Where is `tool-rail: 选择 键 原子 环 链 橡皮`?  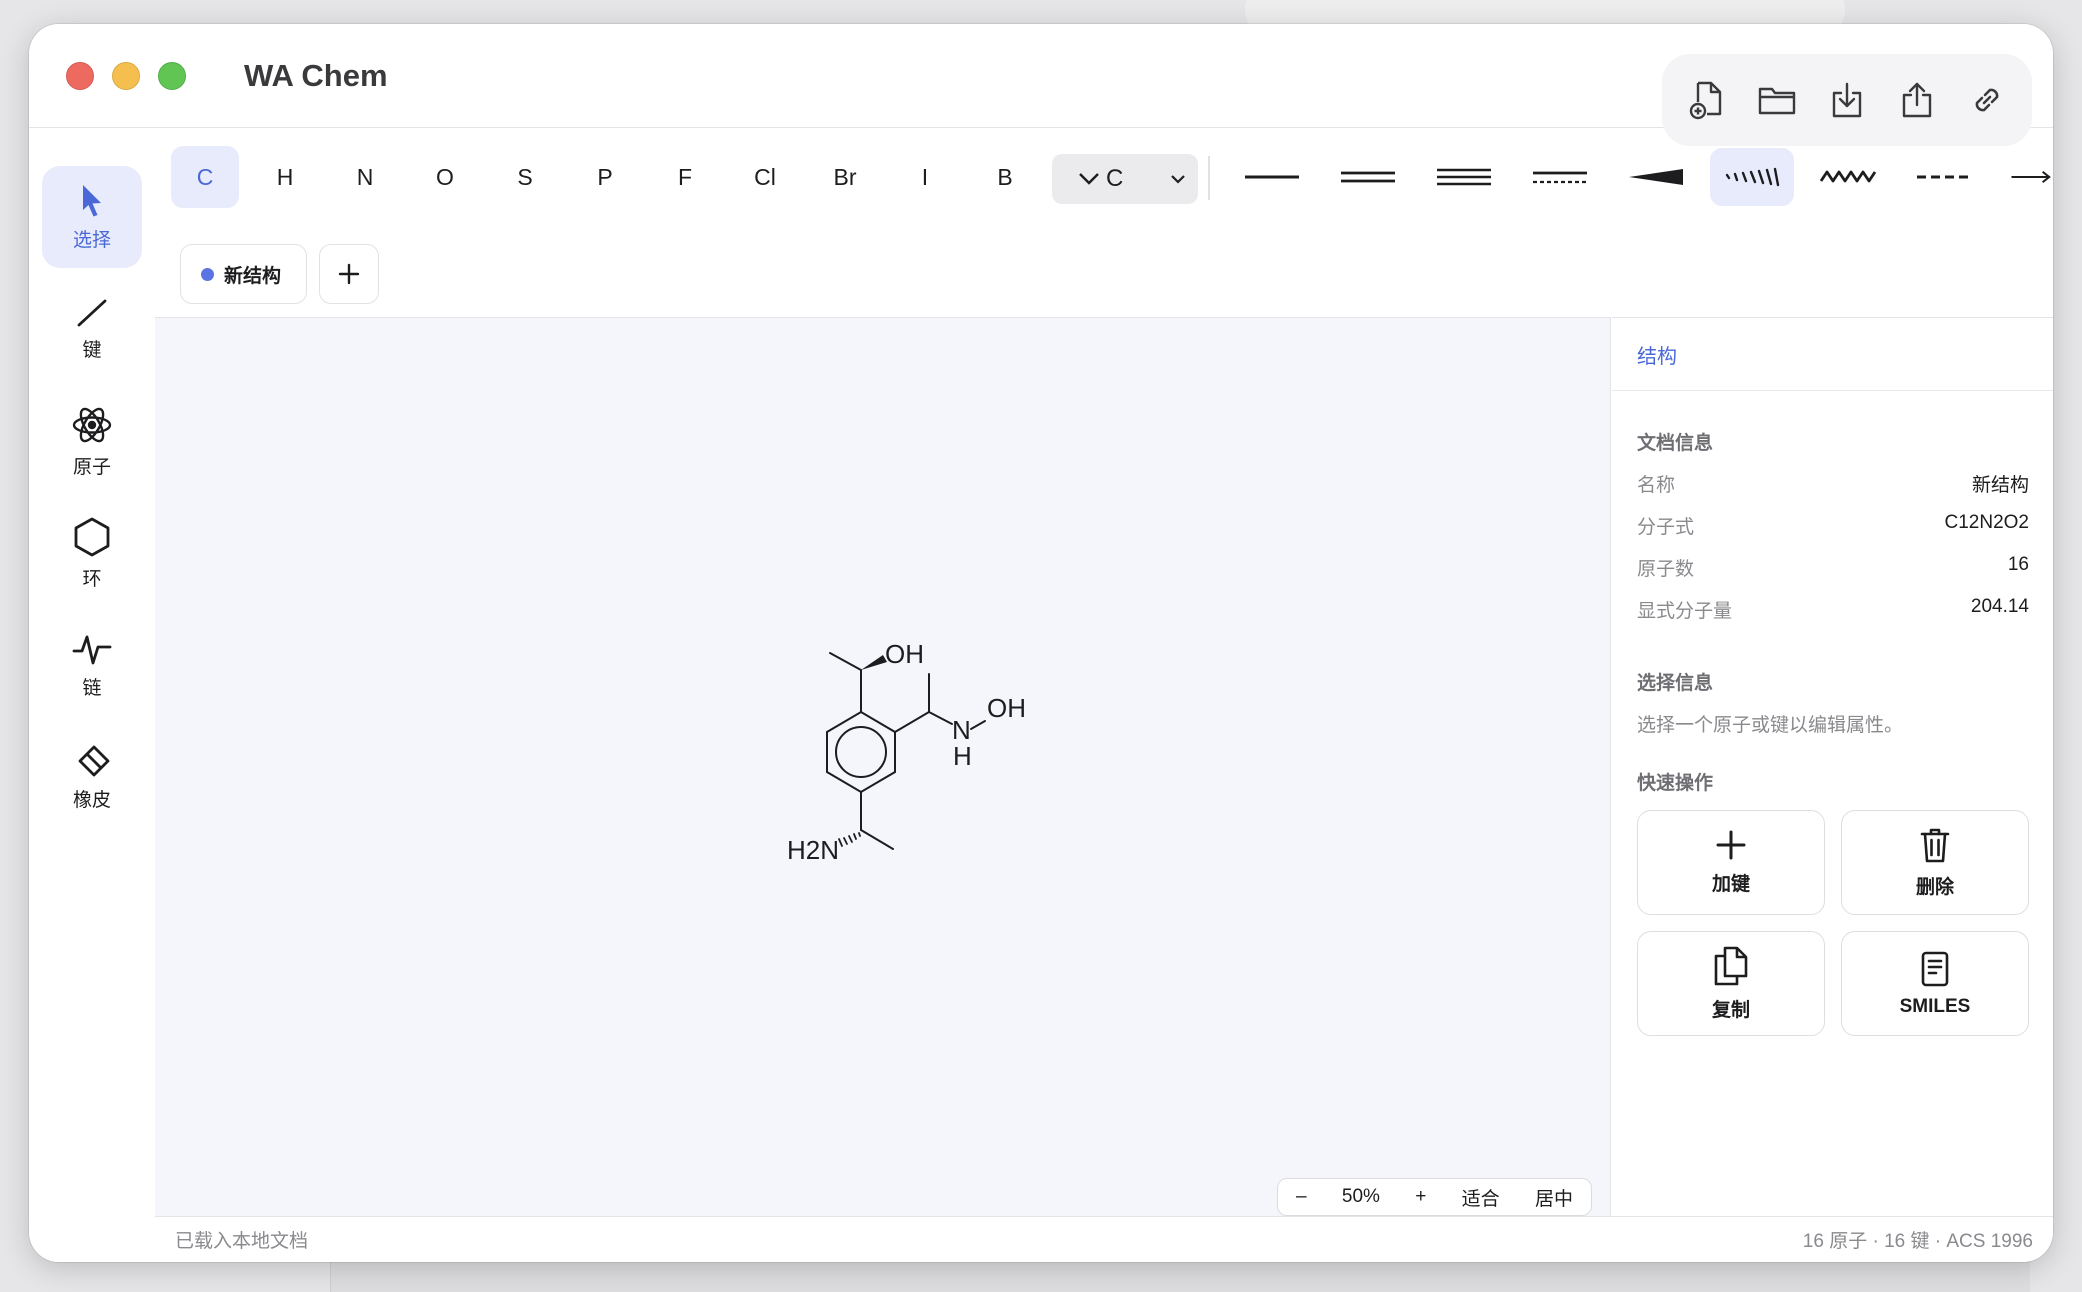
tool-rail: 选择 键 原子 环 链 橡皮 is located at coordinates (92, 695).